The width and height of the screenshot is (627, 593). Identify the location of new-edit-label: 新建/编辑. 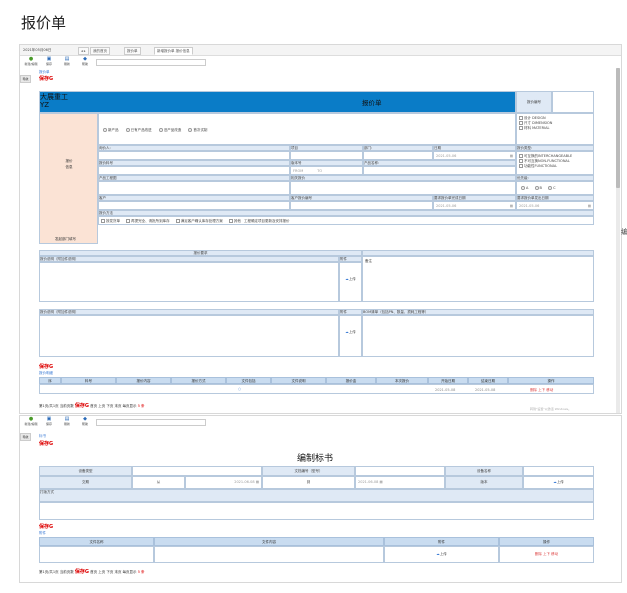
(31, 424).